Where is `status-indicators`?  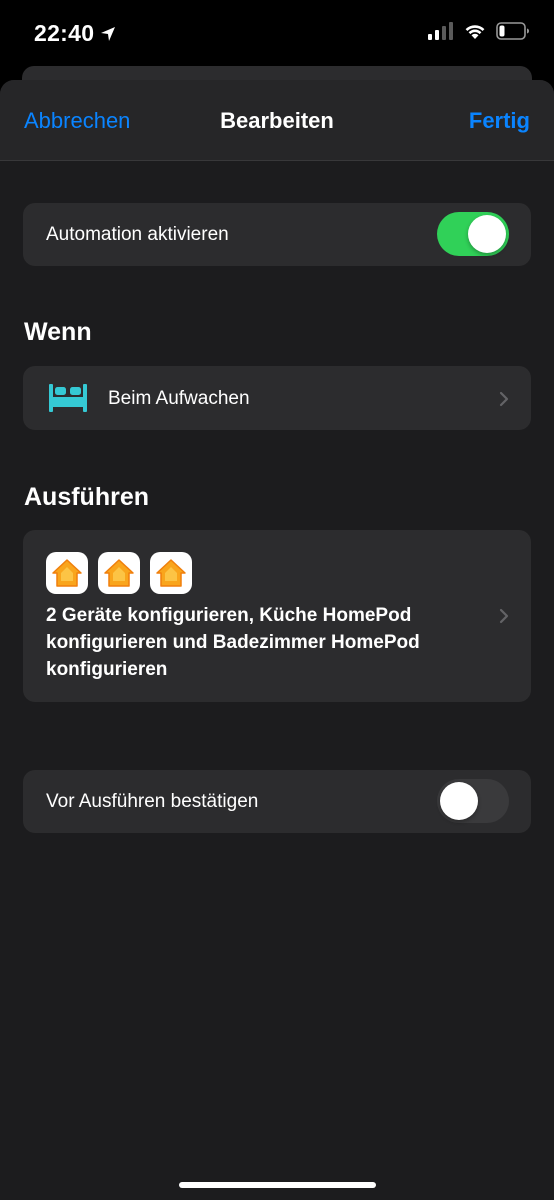
status-indicators is located at coordinates (479, 31).